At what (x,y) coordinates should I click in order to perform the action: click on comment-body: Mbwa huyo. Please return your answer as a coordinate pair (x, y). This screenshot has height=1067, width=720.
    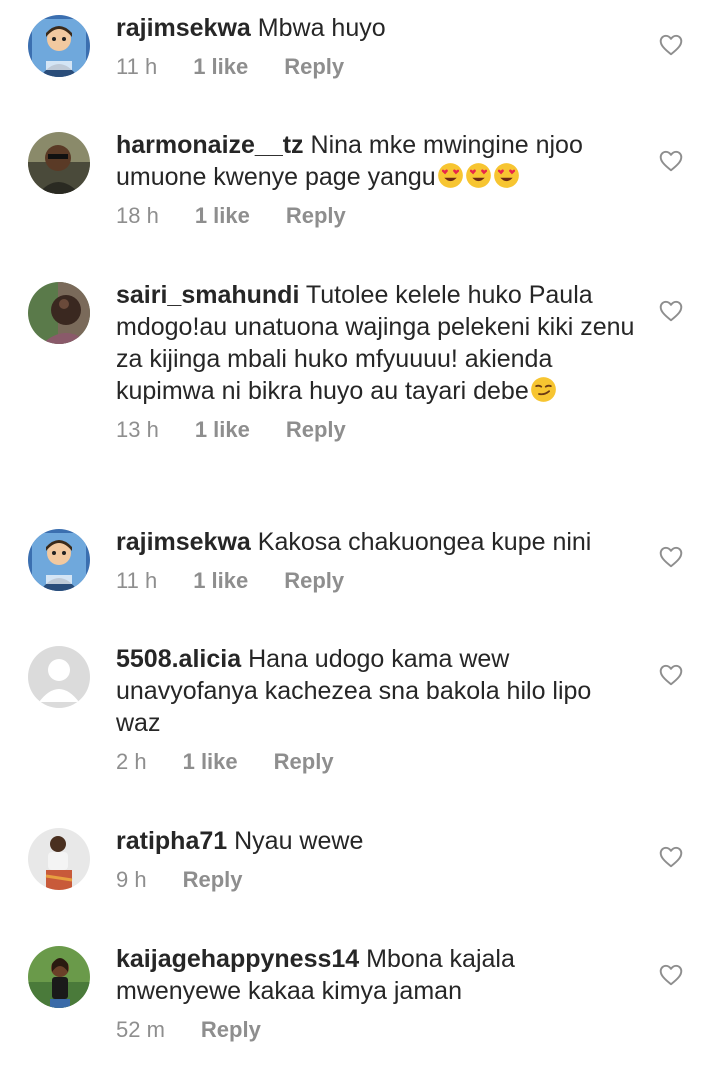
    Looking at the image, I should click on (321, 28).